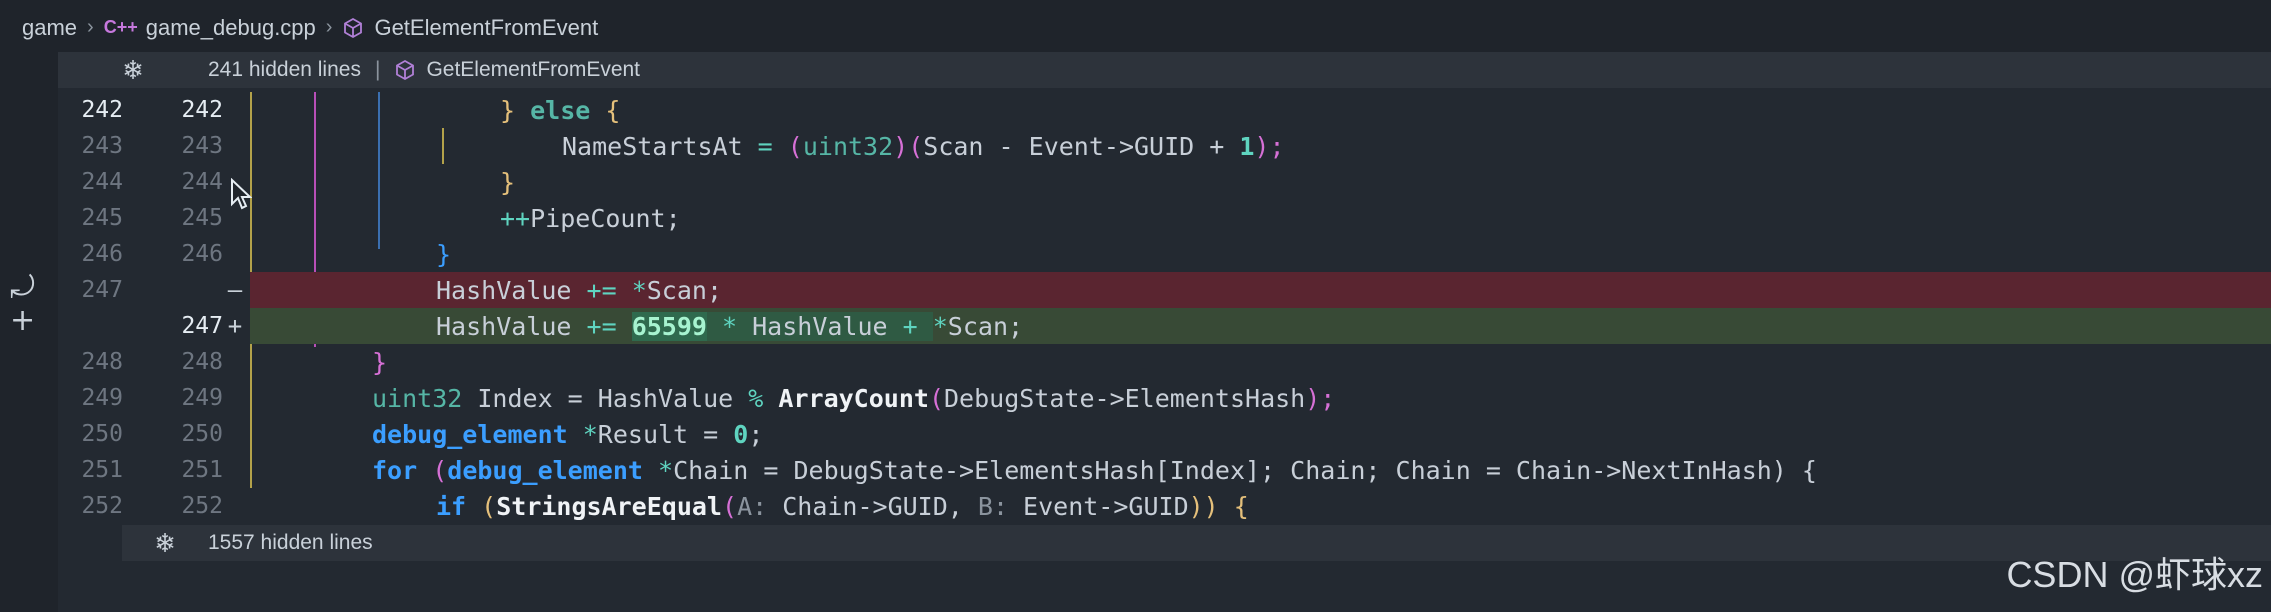 This screenshot has height=612, width=2271. Describe the element at coordinates (102, 398) in the screenshot. I see `line-number-old: 249` at that location.